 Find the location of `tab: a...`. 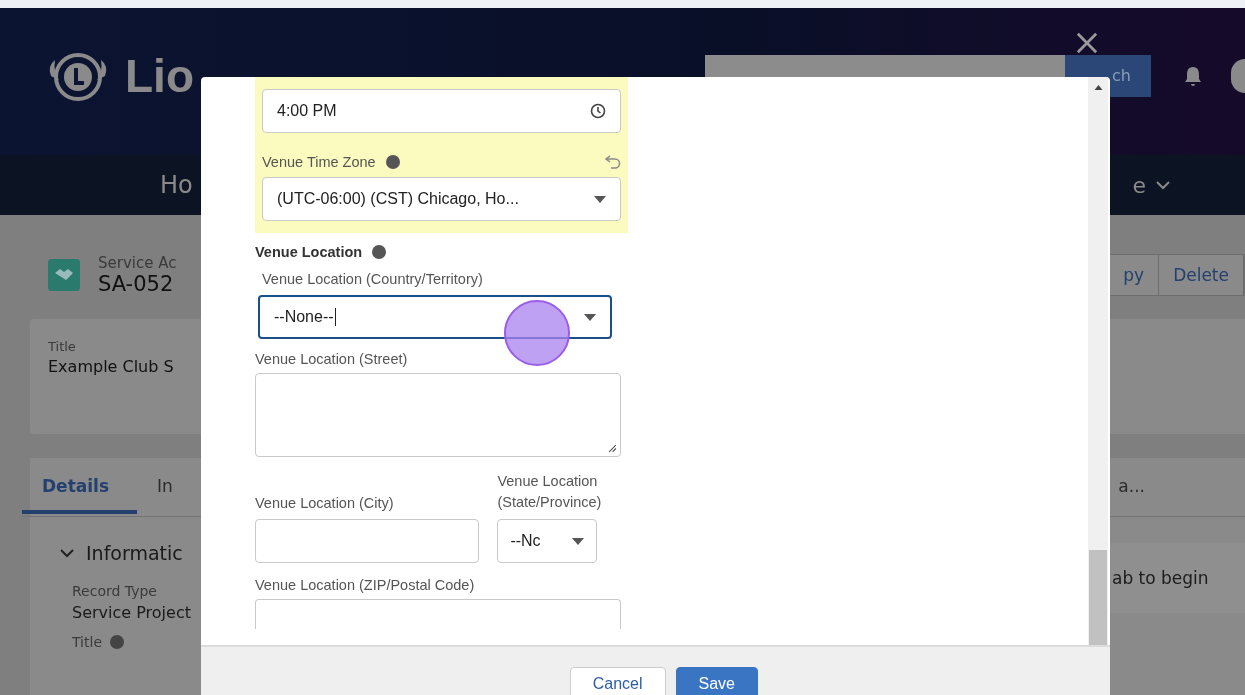

tab: a... is located at coordinates (1131, 487).